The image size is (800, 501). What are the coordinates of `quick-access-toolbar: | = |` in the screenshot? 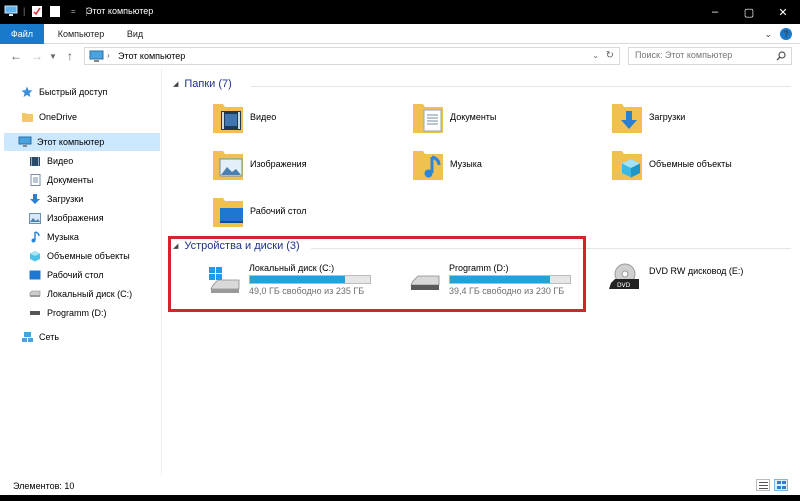 It's located at (46, 11).